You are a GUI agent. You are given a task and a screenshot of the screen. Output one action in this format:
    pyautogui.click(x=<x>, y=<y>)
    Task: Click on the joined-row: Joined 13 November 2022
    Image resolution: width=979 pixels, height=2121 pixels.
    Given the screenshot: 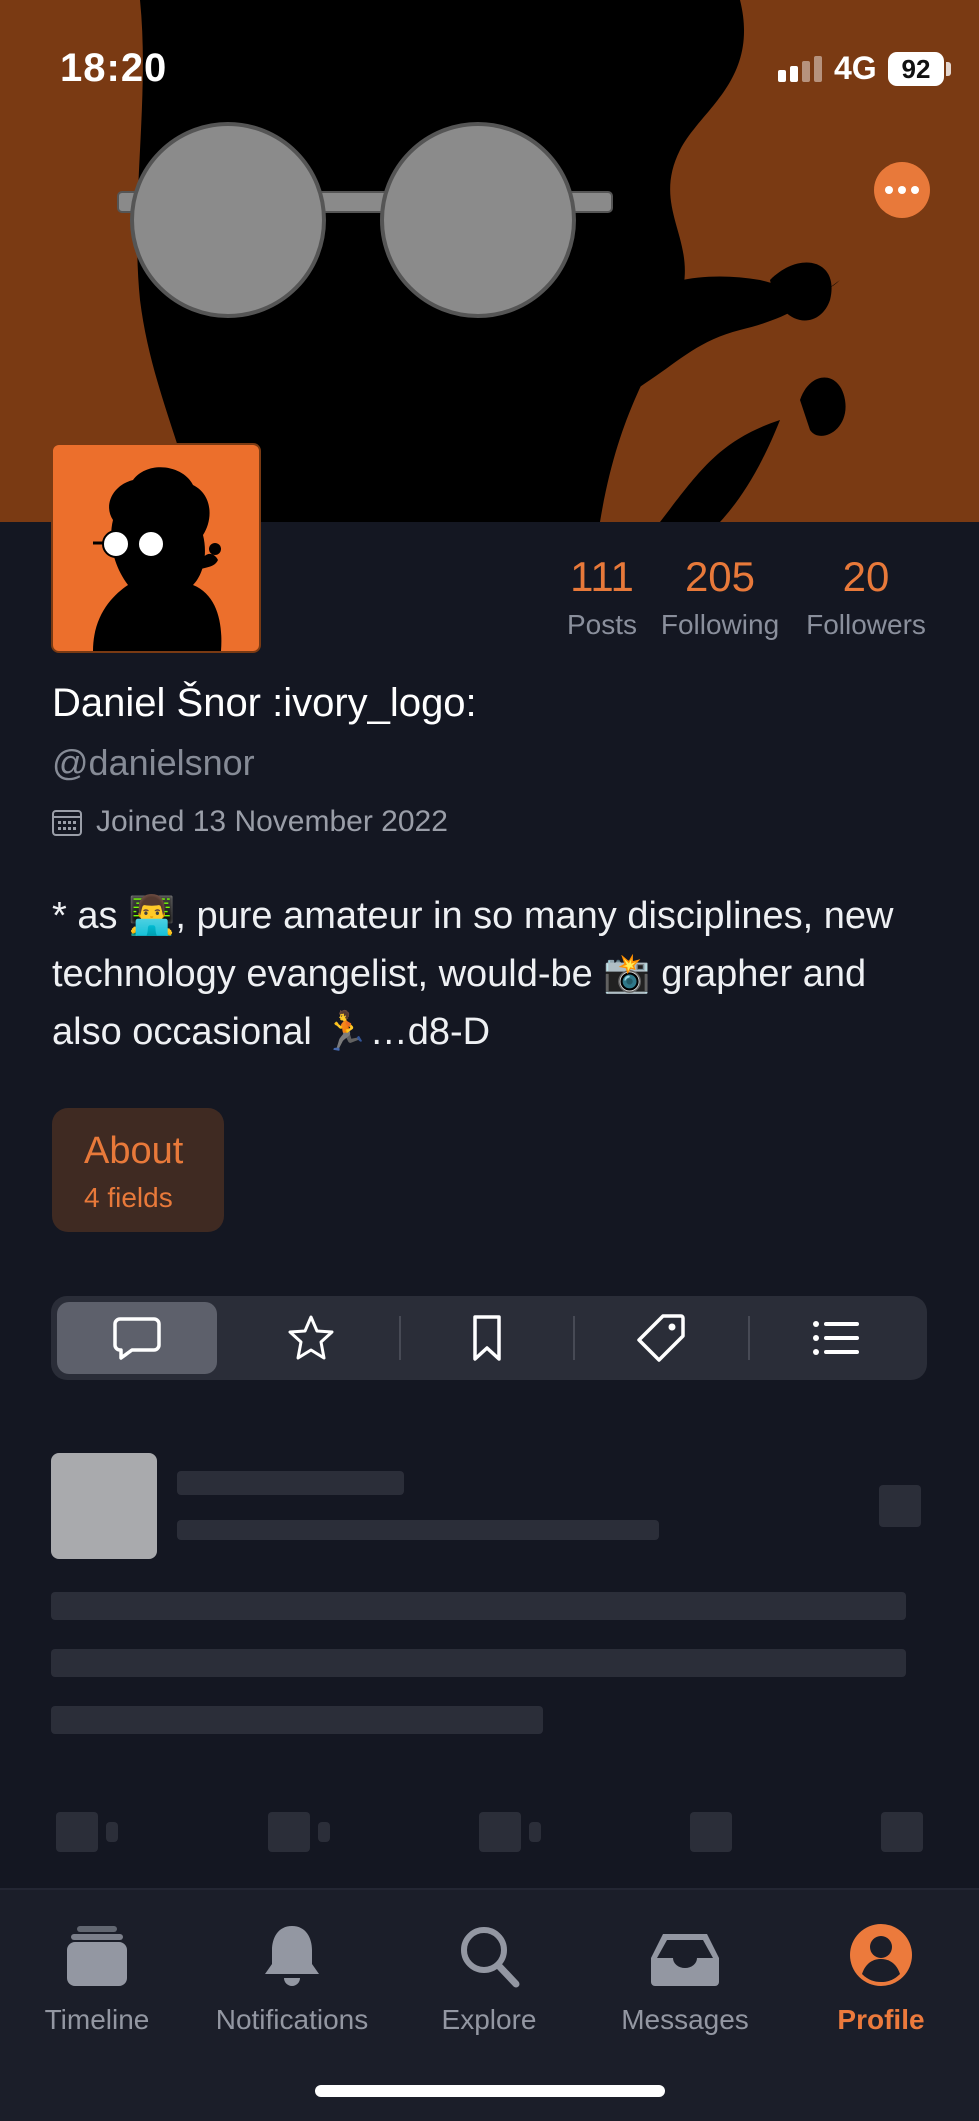 What is the action you would take?
    pyautogui.click(x=250, y=822)
    